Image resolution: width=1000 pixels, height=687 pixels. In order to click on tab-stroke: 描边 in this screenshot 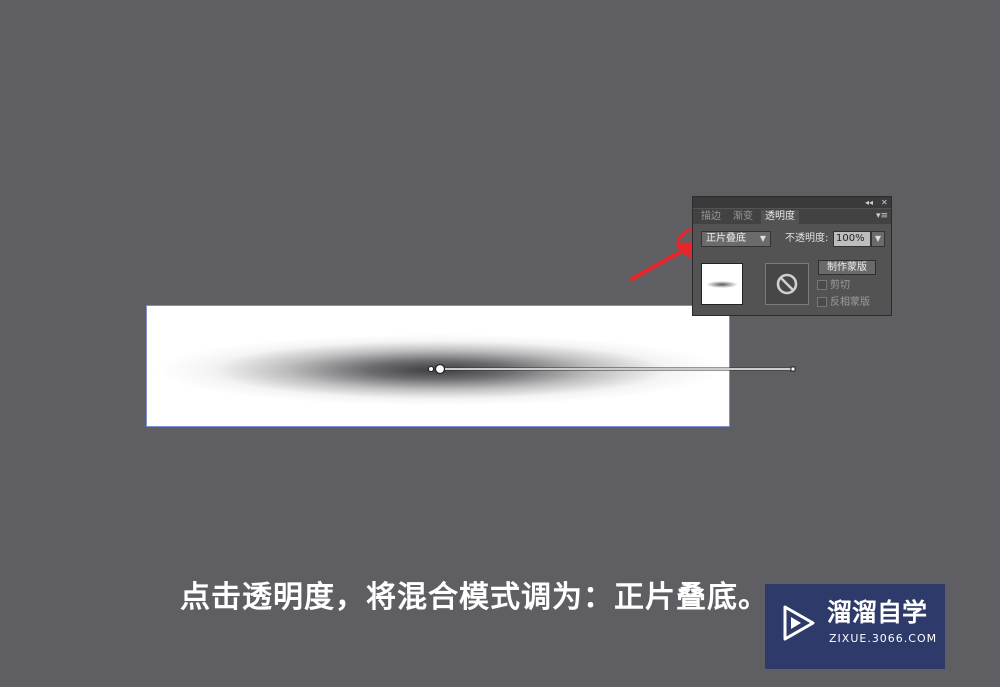, I will do `click(711, 217)`.